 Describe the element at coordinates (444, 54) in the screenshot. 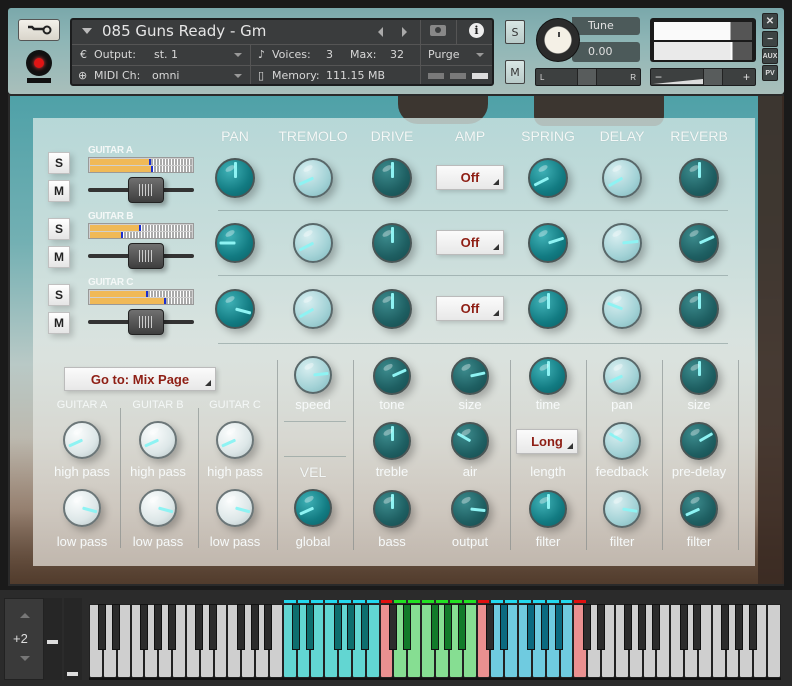

I see `purge-button: Purge` at that location.